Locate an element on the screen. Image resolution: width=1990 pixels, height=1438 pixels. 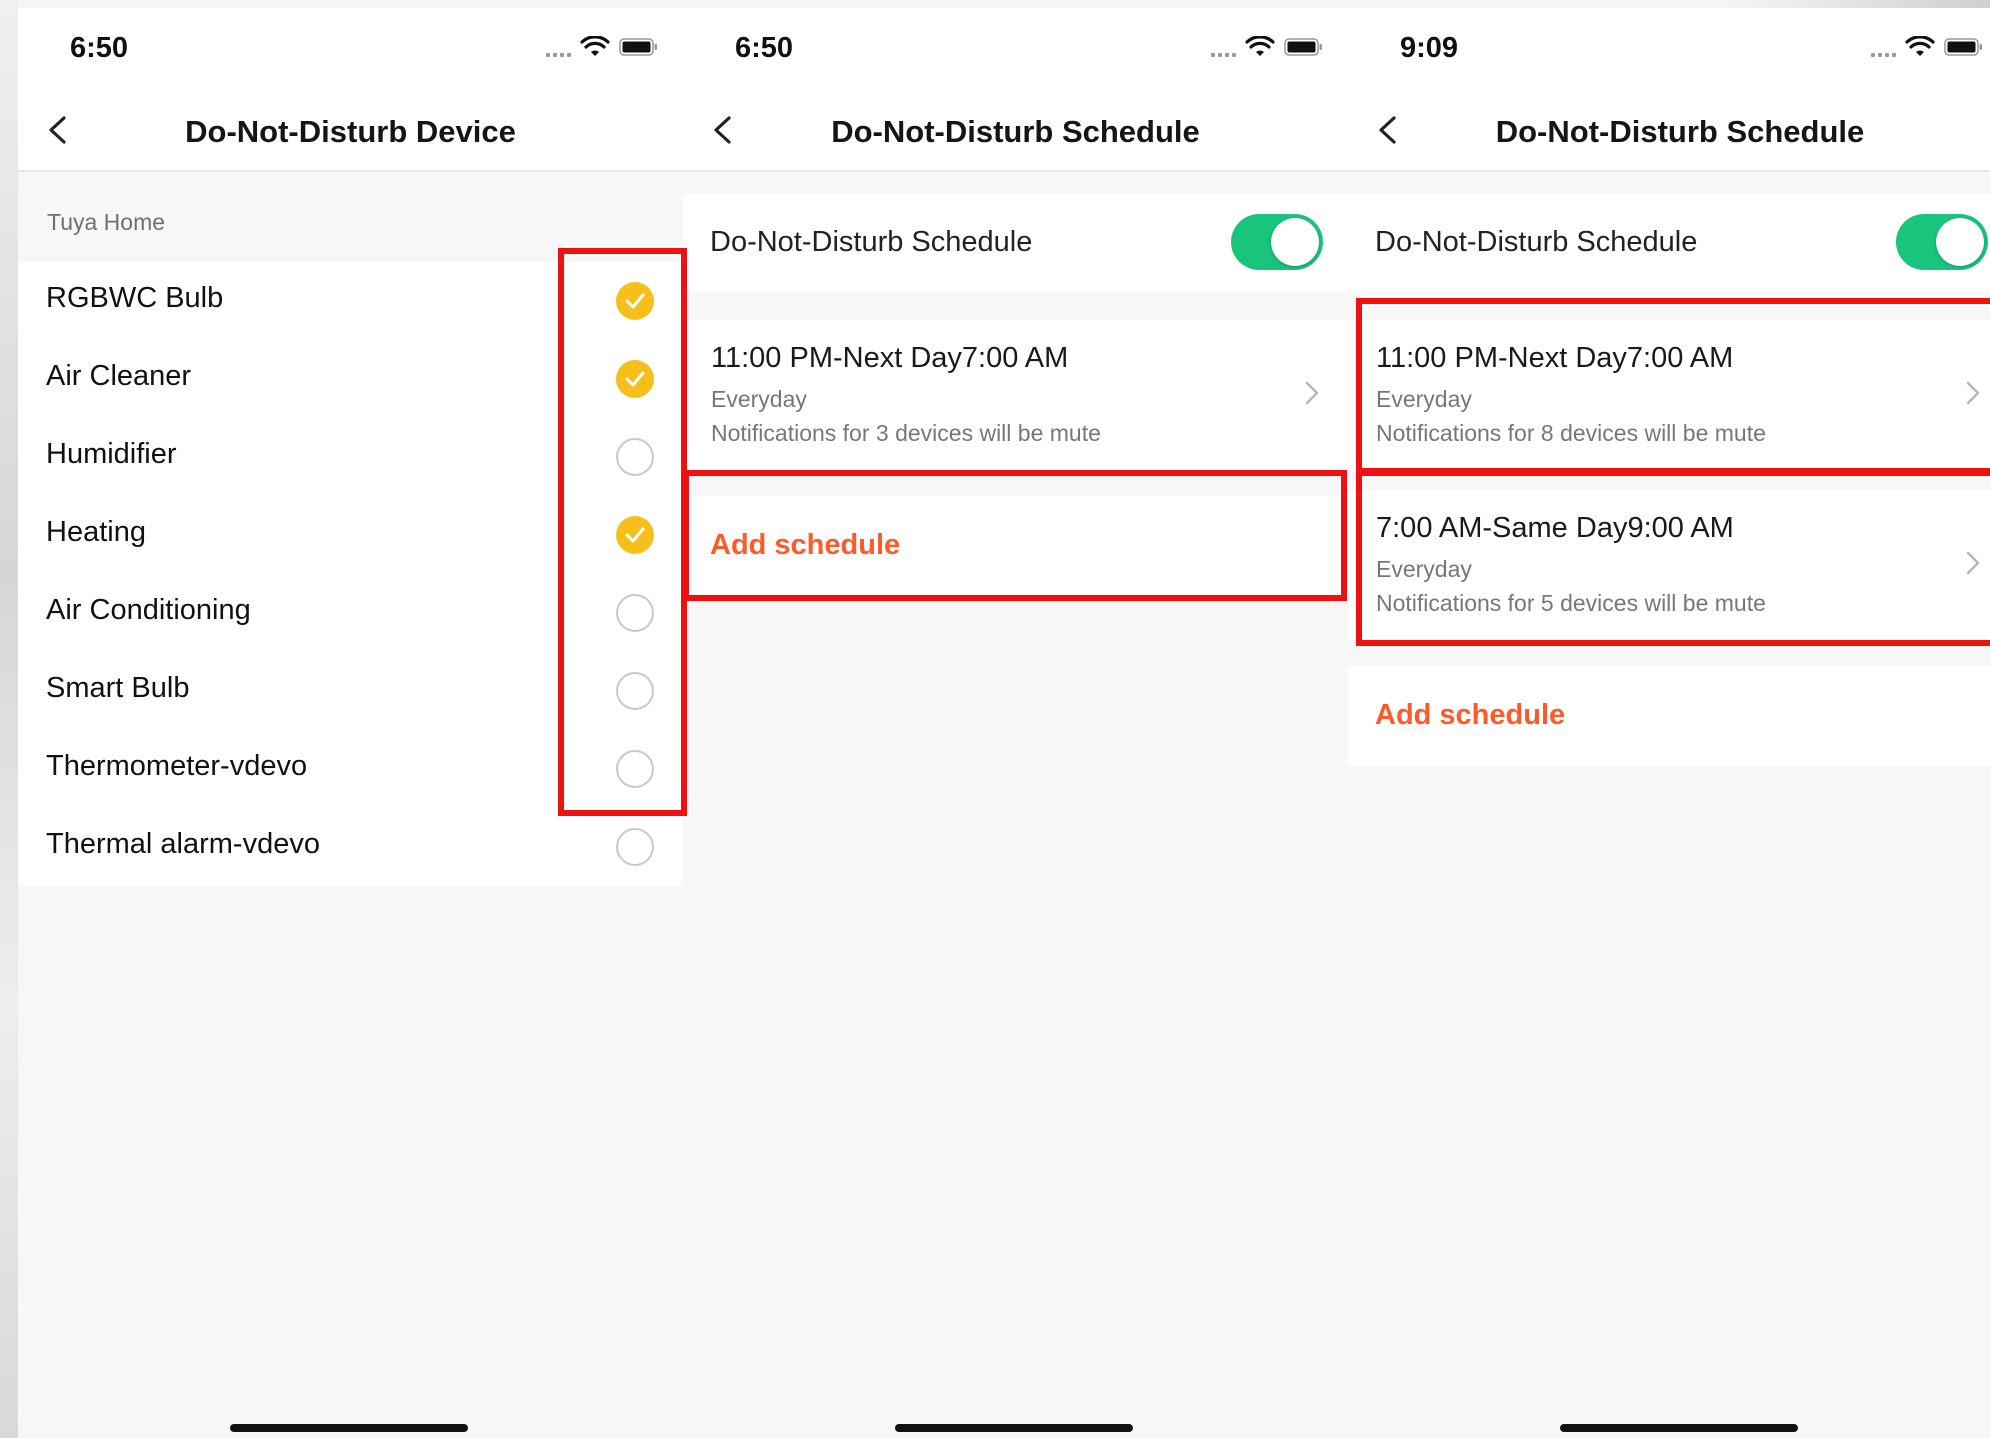
schedule-note: Notifications for 3 devices will be mute is located at coordinates (906, 433).